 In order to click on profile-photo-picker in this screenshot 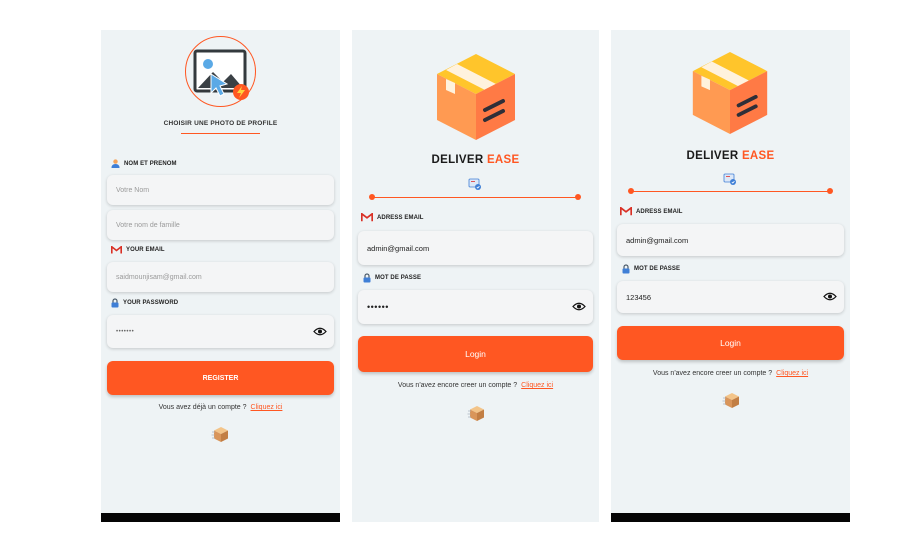, I will do `click(220, 71)`.